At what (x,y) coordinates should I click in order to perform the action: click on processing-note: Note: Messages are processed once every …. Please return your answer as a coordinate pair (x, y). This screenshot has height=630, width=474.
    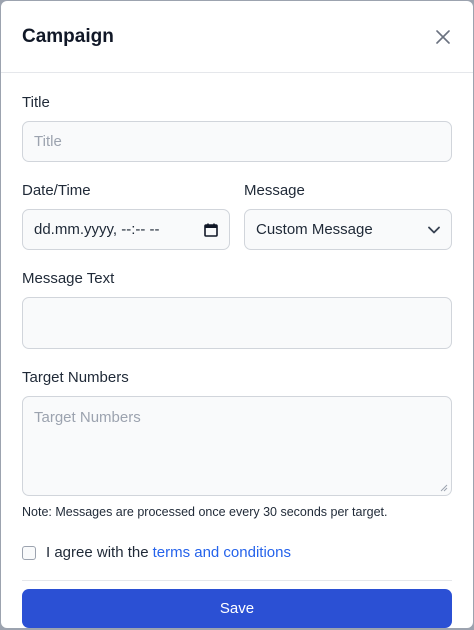
    Looking at the image, I should click on (205, 512).